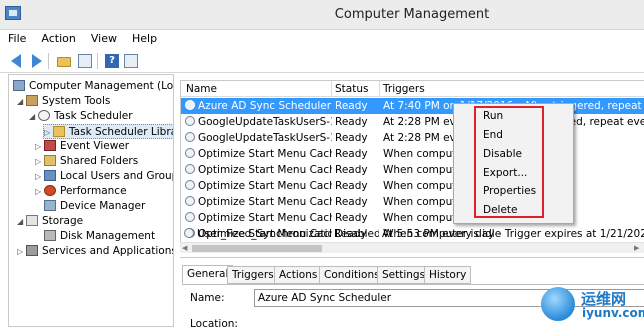 This screenshot has width=644, height=330. I want to click on folder-icon, so click(59, 131).